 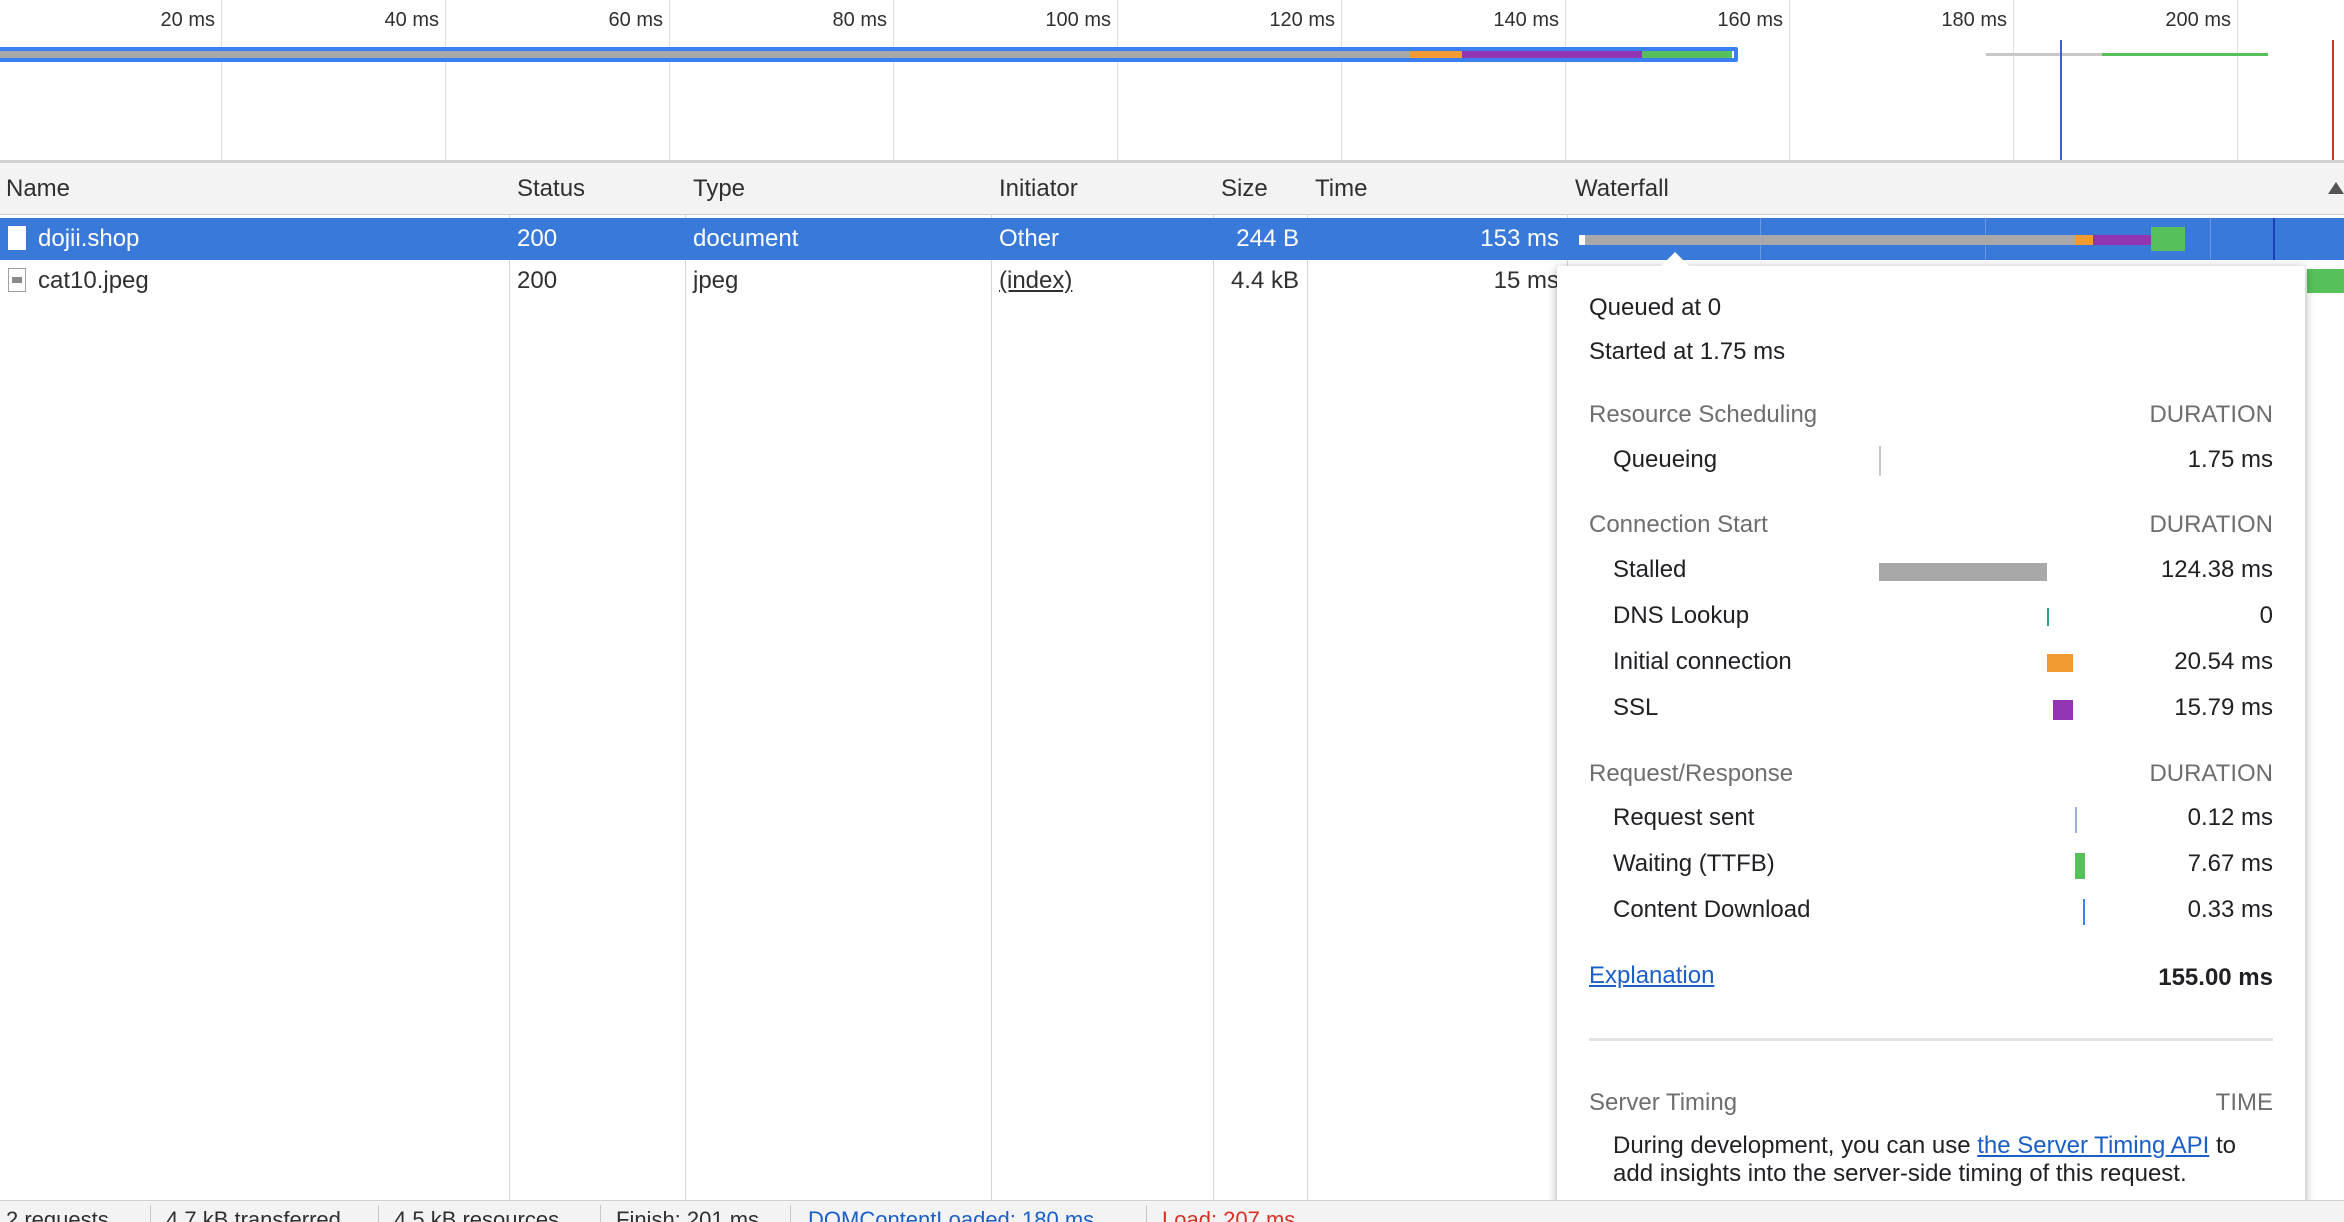 I want to click on column-header-type: Type, so click(x=839, y=189).